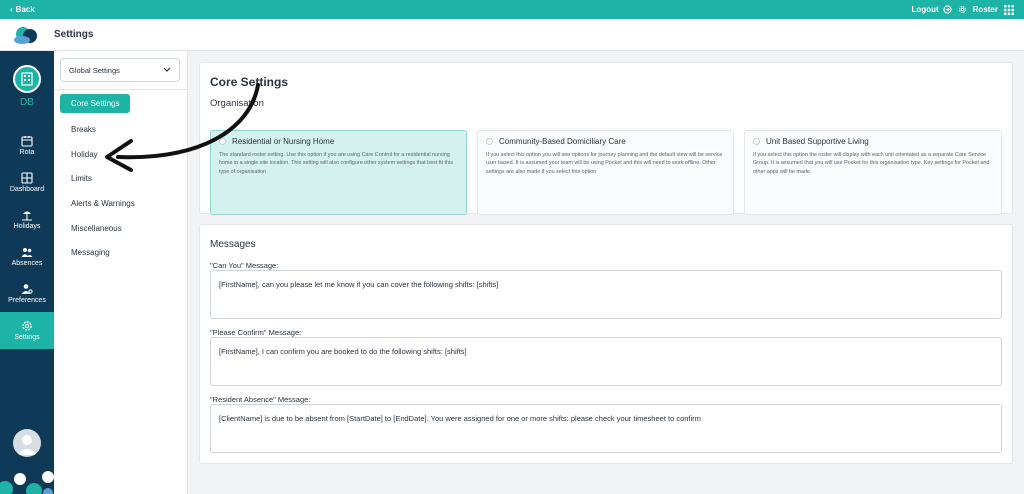 This screenshot has width=1024, height=494. I want to click on subnav-item-breaks: Breaks, so click(83, 129).